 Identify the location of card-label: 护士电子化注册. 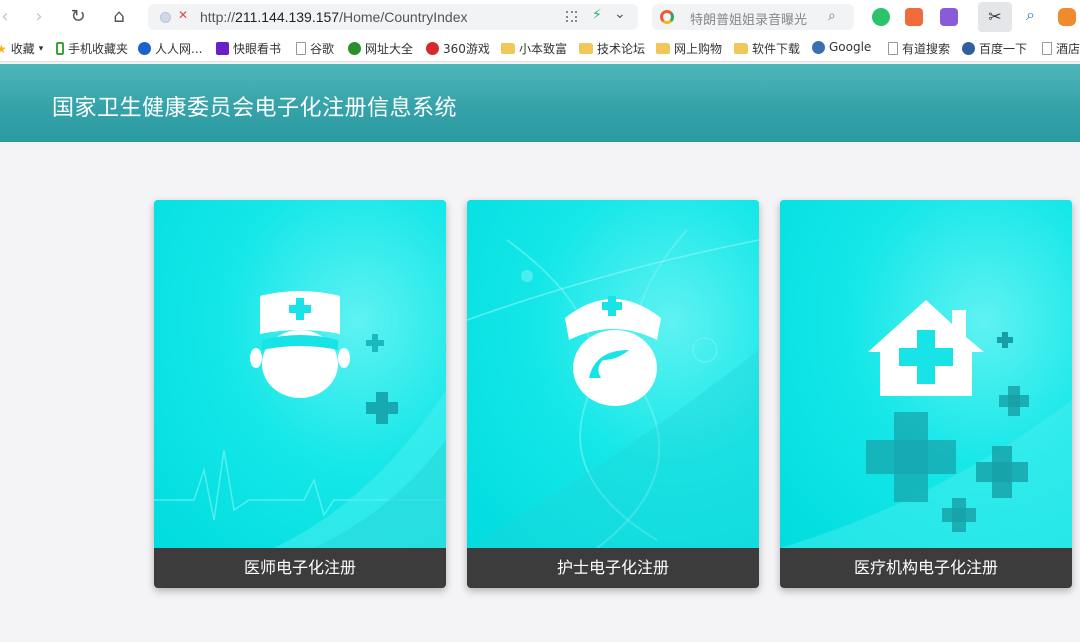
(613, 568).